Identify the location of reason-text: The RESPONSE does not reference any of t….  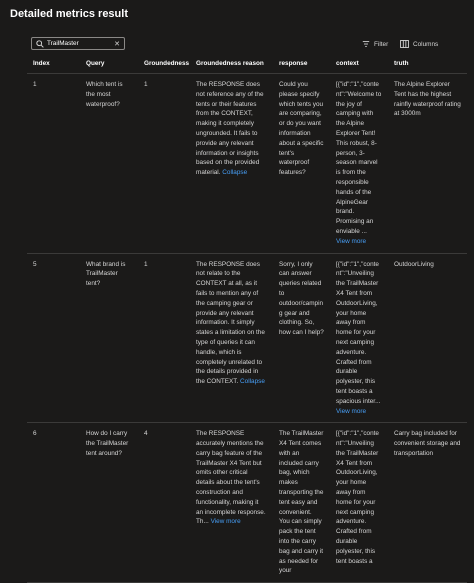
(230, 129).